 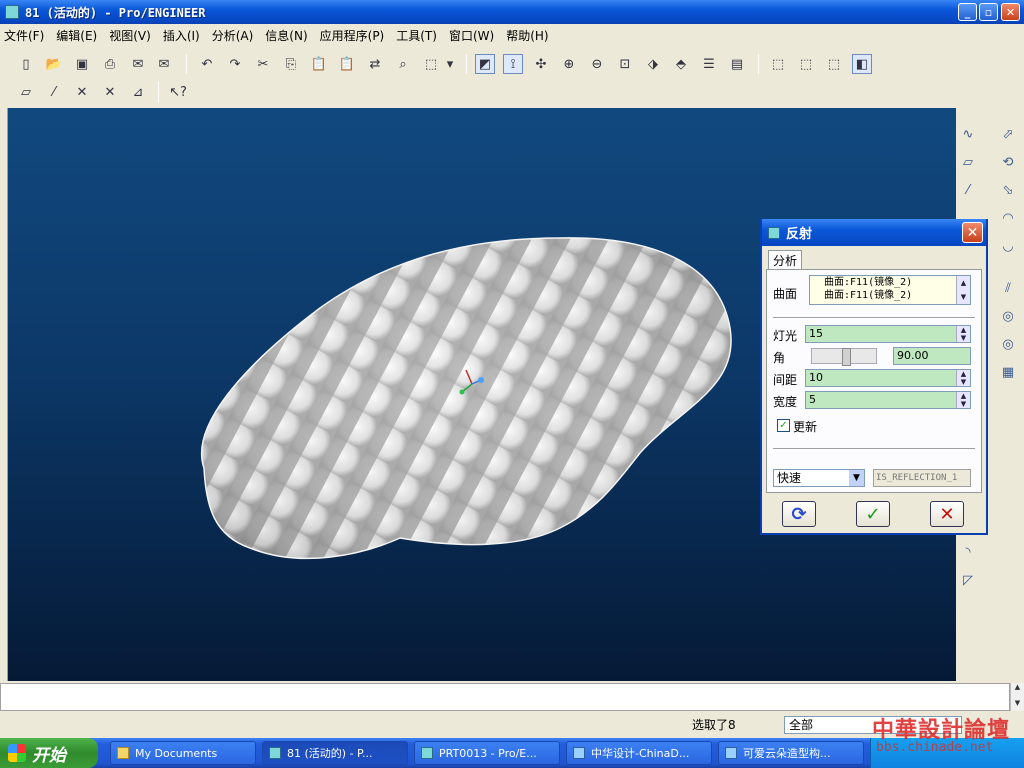 What do you see at coordinates (286, 35) in the screenshot?
I see `menu-info: 信息(N)` at bounding box center [286, 35].